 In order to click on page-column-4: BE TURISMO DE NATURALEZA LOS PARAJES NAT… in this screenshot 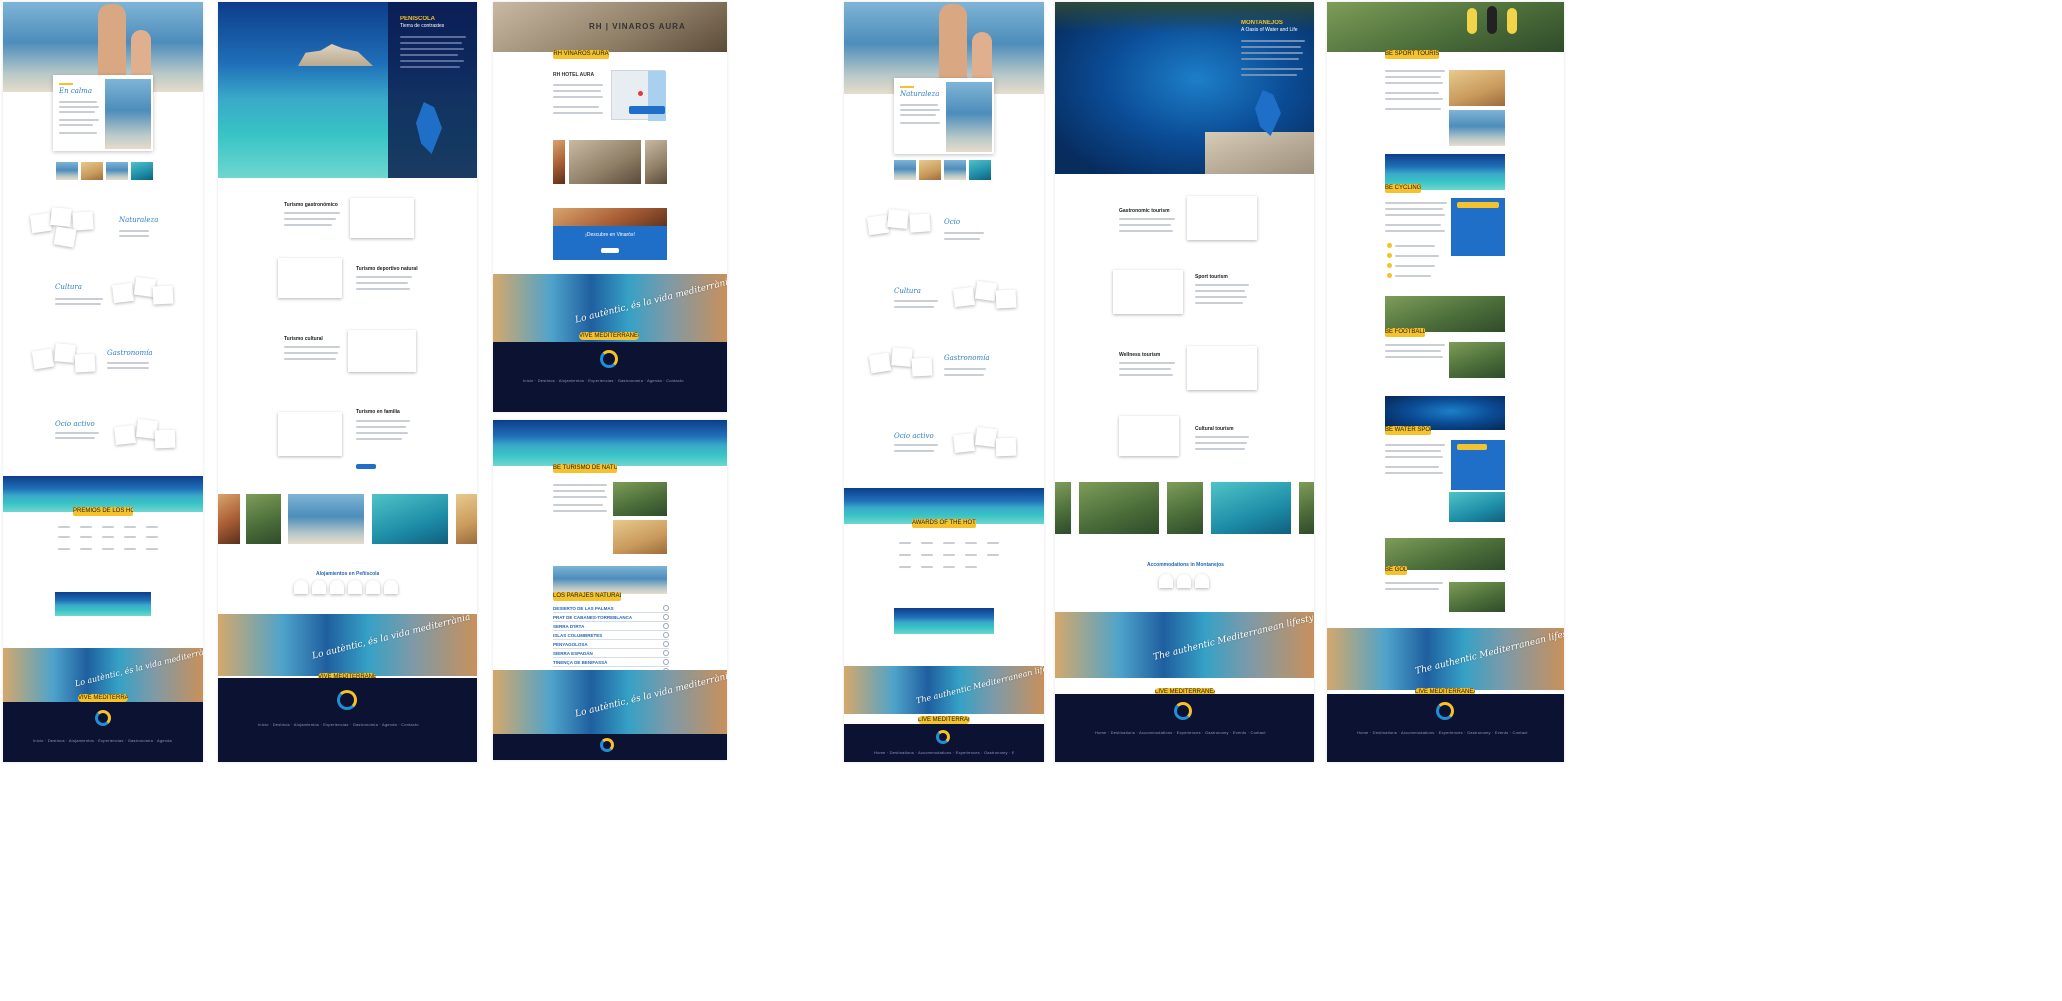, I will do `click(610, 590)`.